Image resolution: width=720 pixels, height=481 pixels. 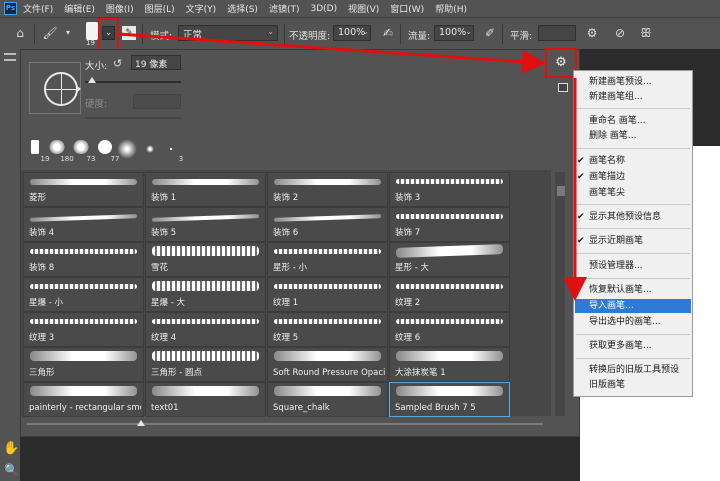 What do you see at coordinates (331, 53) in the screenshot?
I see `arrow-to-gear` at bounding box center [331, 53].